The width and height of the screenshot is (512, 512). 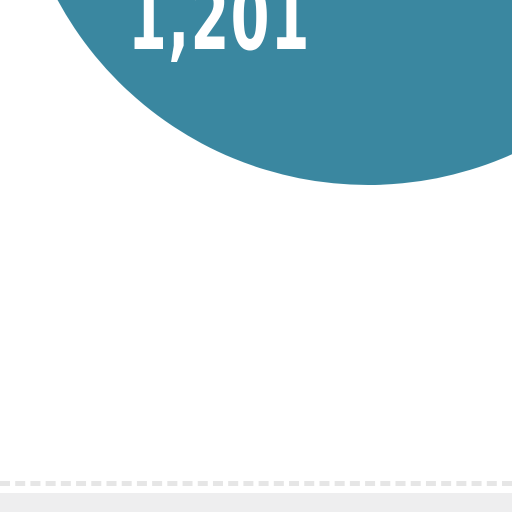 I want to click on dashed-divider, so click(x=256, y=483).